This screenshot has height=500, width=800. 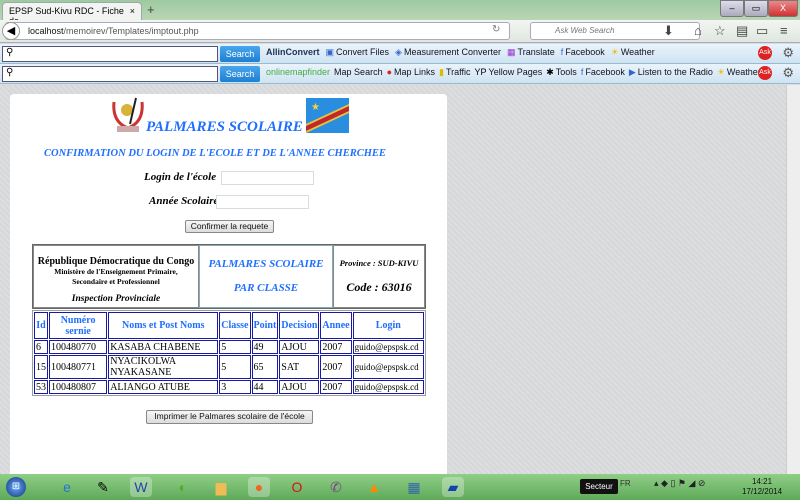 I want to click on window-icon: ▭, so click(x=762, y=31).